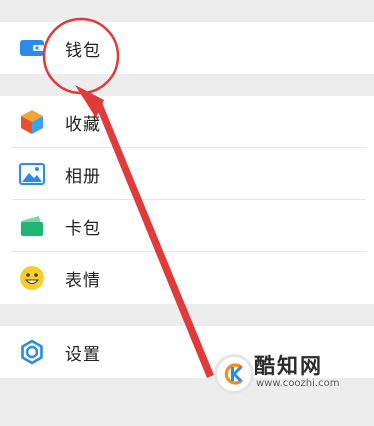  I want to click on menu-item-label: 相册, so click(83, 176).